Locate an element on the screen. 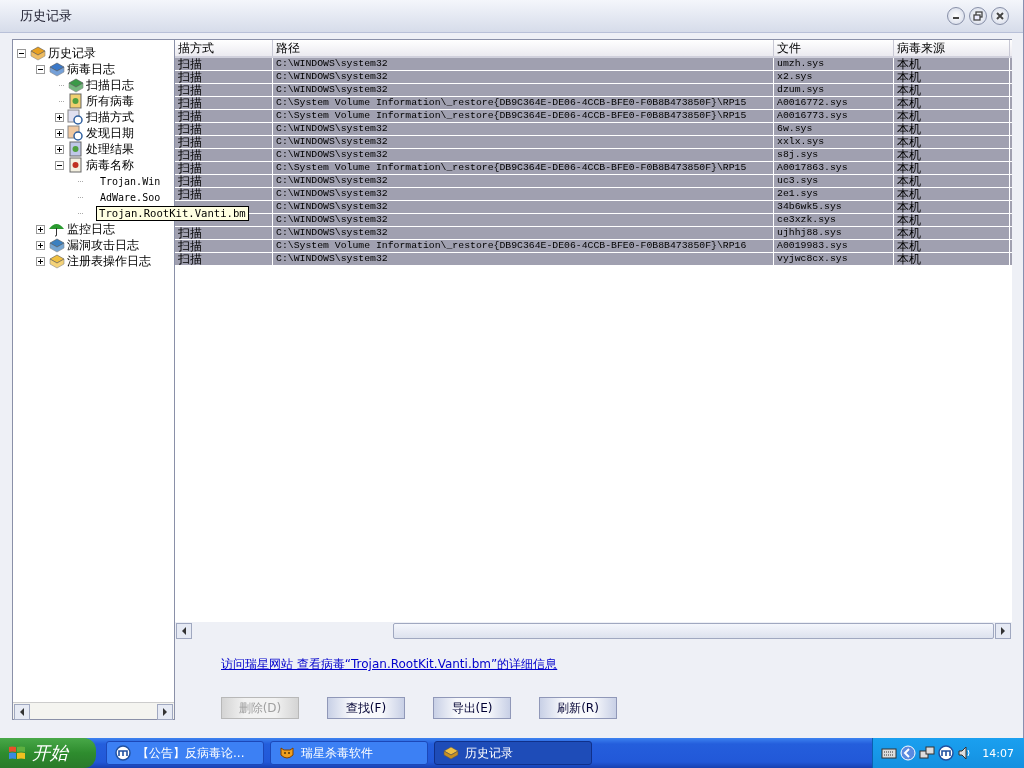 This screenshot has height=768, width=1024. table-row: 扫描 C:\WINDOWS\system32 6w.sys 本机 is located at coordinates (593, 129).